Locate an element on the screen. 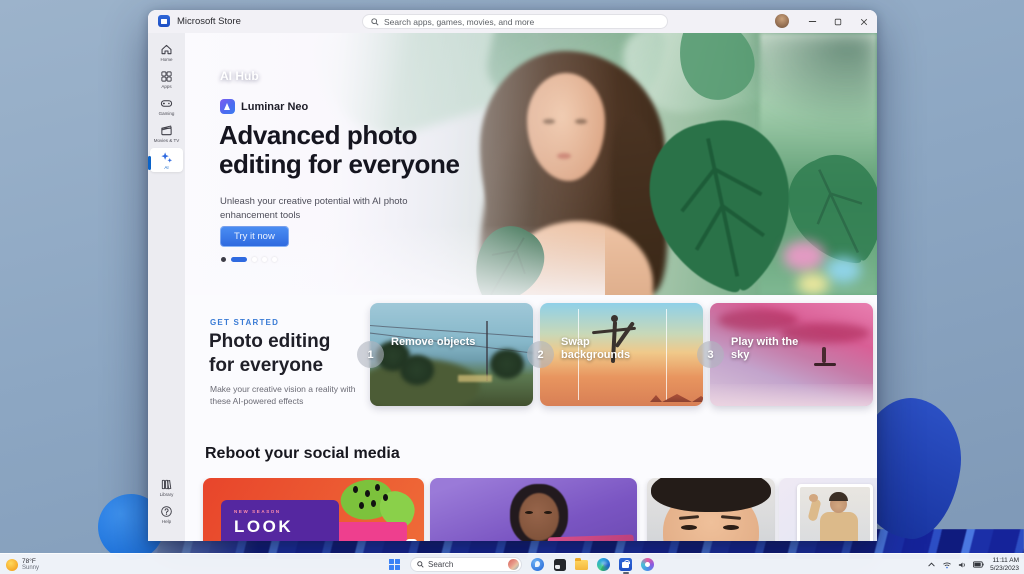 This screenshot has height=574, width=1024. gamepad-icon is located at coordinates (166, 103).